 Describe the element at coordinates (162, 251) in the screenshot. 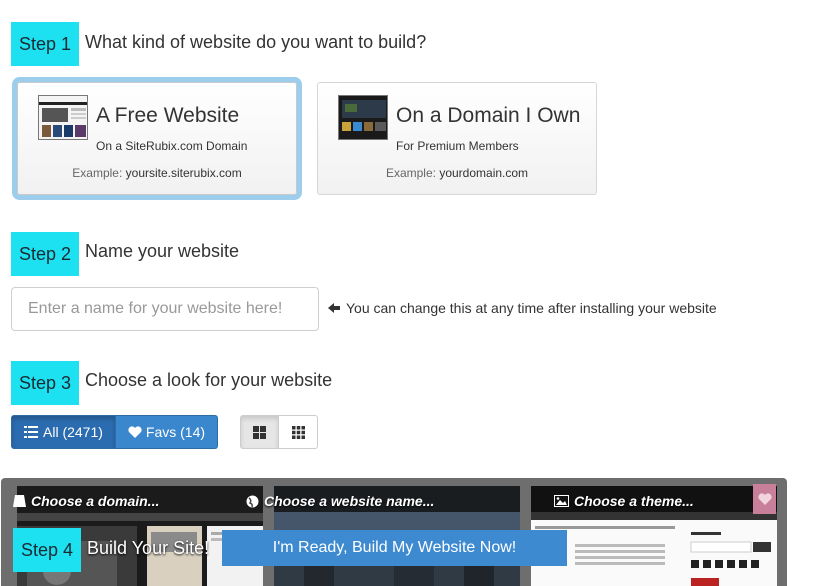

I see `step-2-title: Name your website` at that location.